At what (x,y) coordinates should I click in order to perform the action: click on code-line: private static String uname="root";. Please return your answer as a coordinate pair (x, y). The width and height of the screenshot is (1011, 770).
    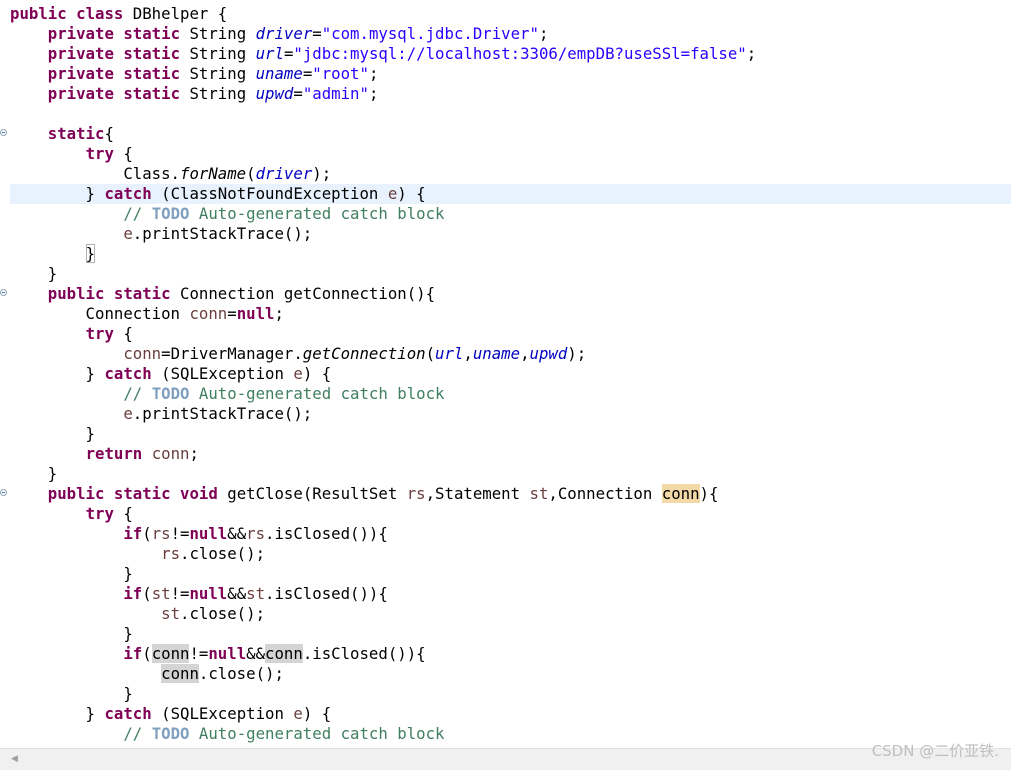
    Looking at the image, I should click on (510, 74).